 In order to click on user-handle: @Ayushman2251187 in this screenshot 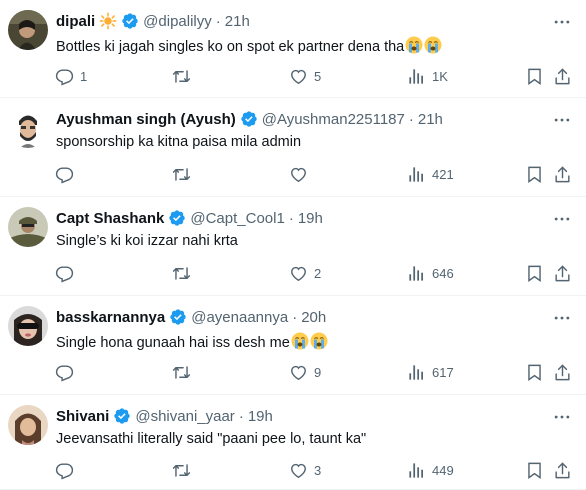, I will do `click(333, 119)`.